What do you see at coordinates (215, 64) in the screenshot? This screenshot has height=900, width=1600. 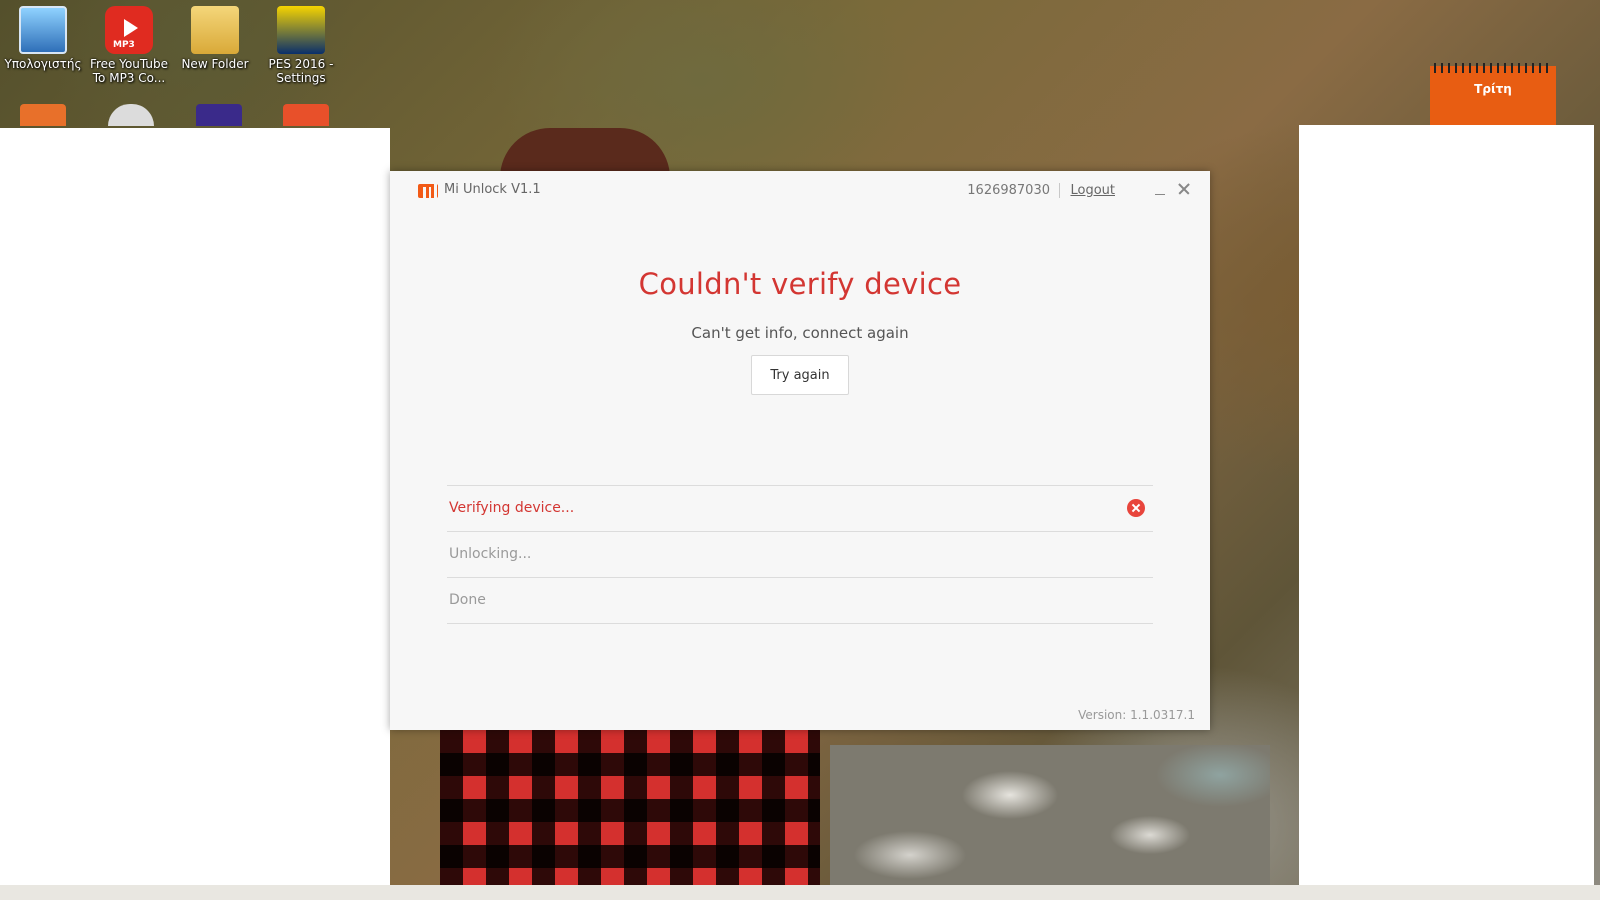 I see `desktop-icon-label: New Folder` at bounding box center [215, 64].